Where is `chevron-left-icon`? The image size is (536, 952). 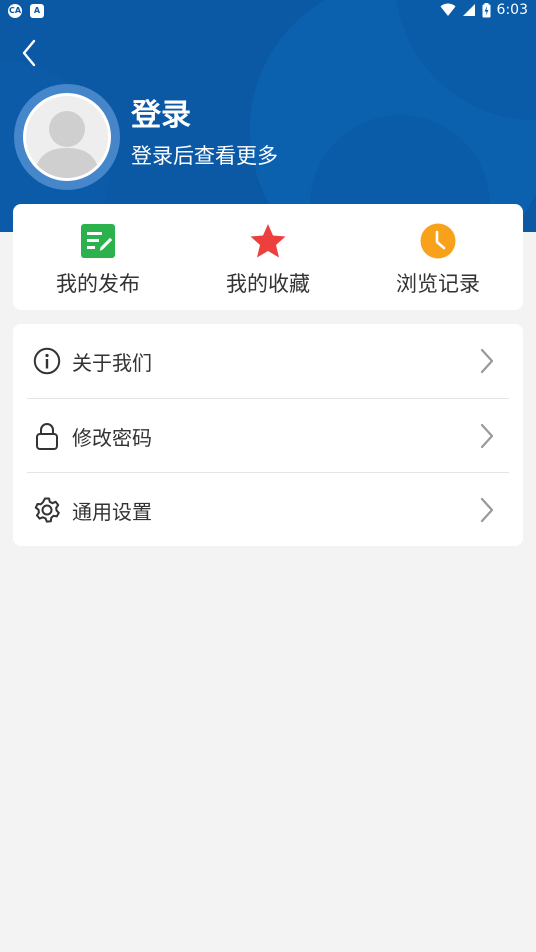 chevron-left-icon is located at coordinates (29, 53).